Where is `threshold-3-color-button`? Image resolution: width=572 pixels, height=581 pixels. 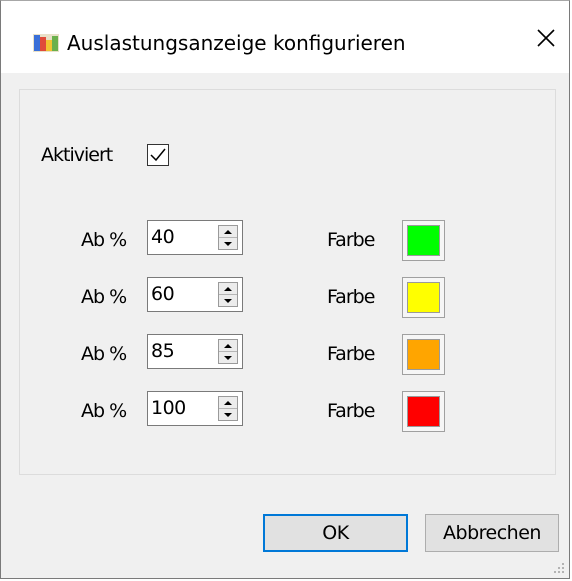
threshold-3-color-button is located at coordinates (423, 354).